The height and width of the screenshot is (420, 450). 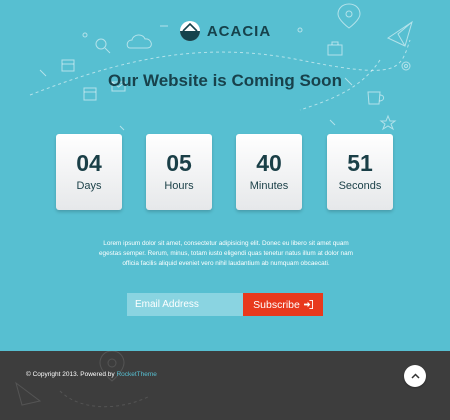 I want to click on star-icon, so click(x=388, y=122).